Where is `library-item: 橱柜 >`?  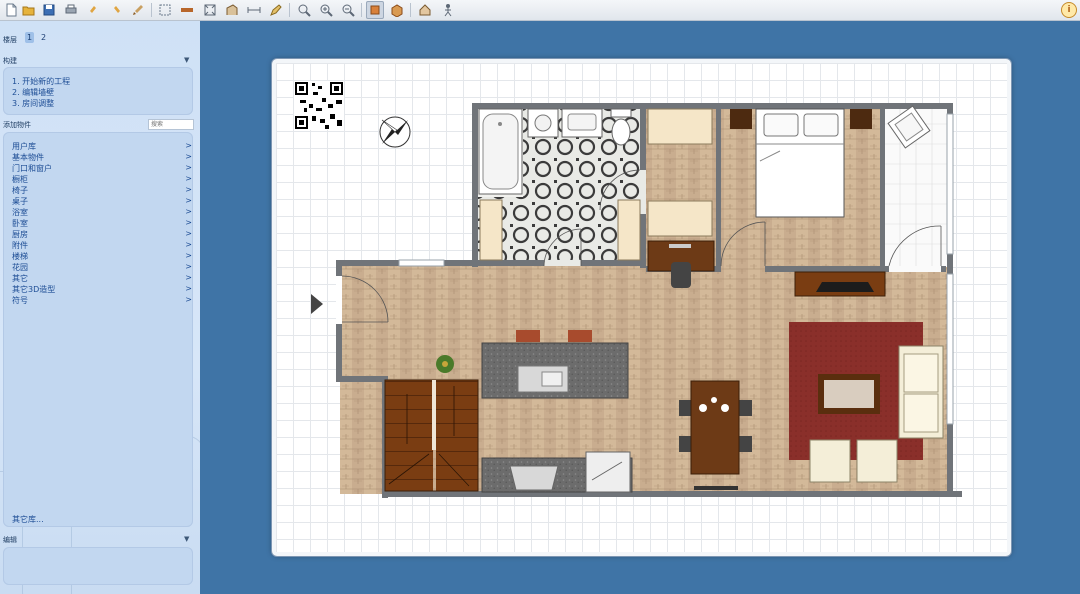 library-item: 橱柜 > is located at coordinates (102, 179).